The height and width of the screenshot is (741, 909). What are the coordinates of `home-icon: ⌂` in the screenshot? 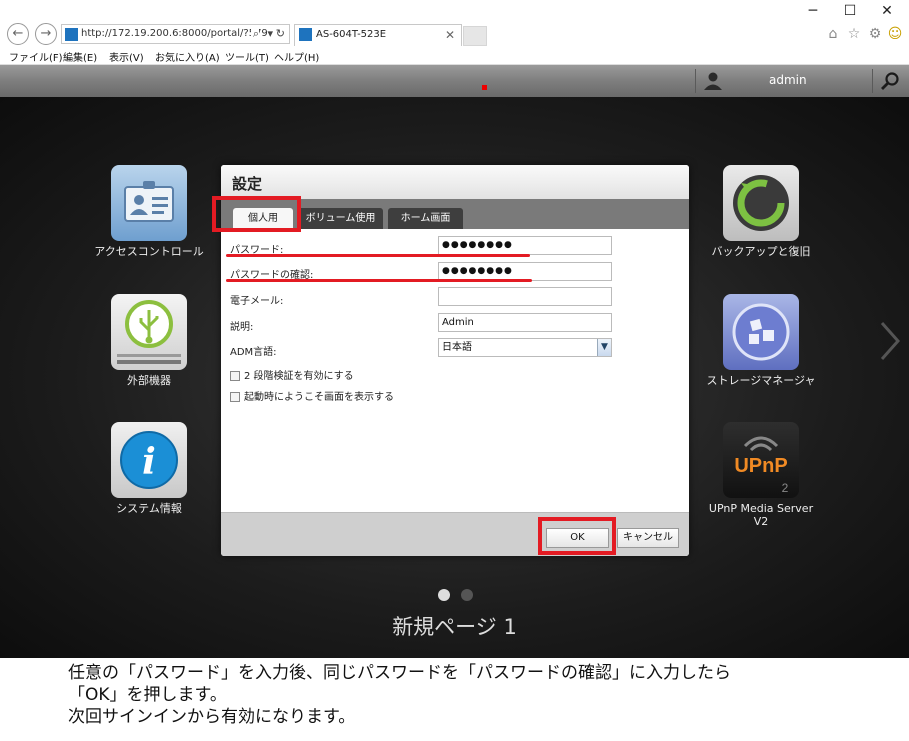 It's located at (833, 34).